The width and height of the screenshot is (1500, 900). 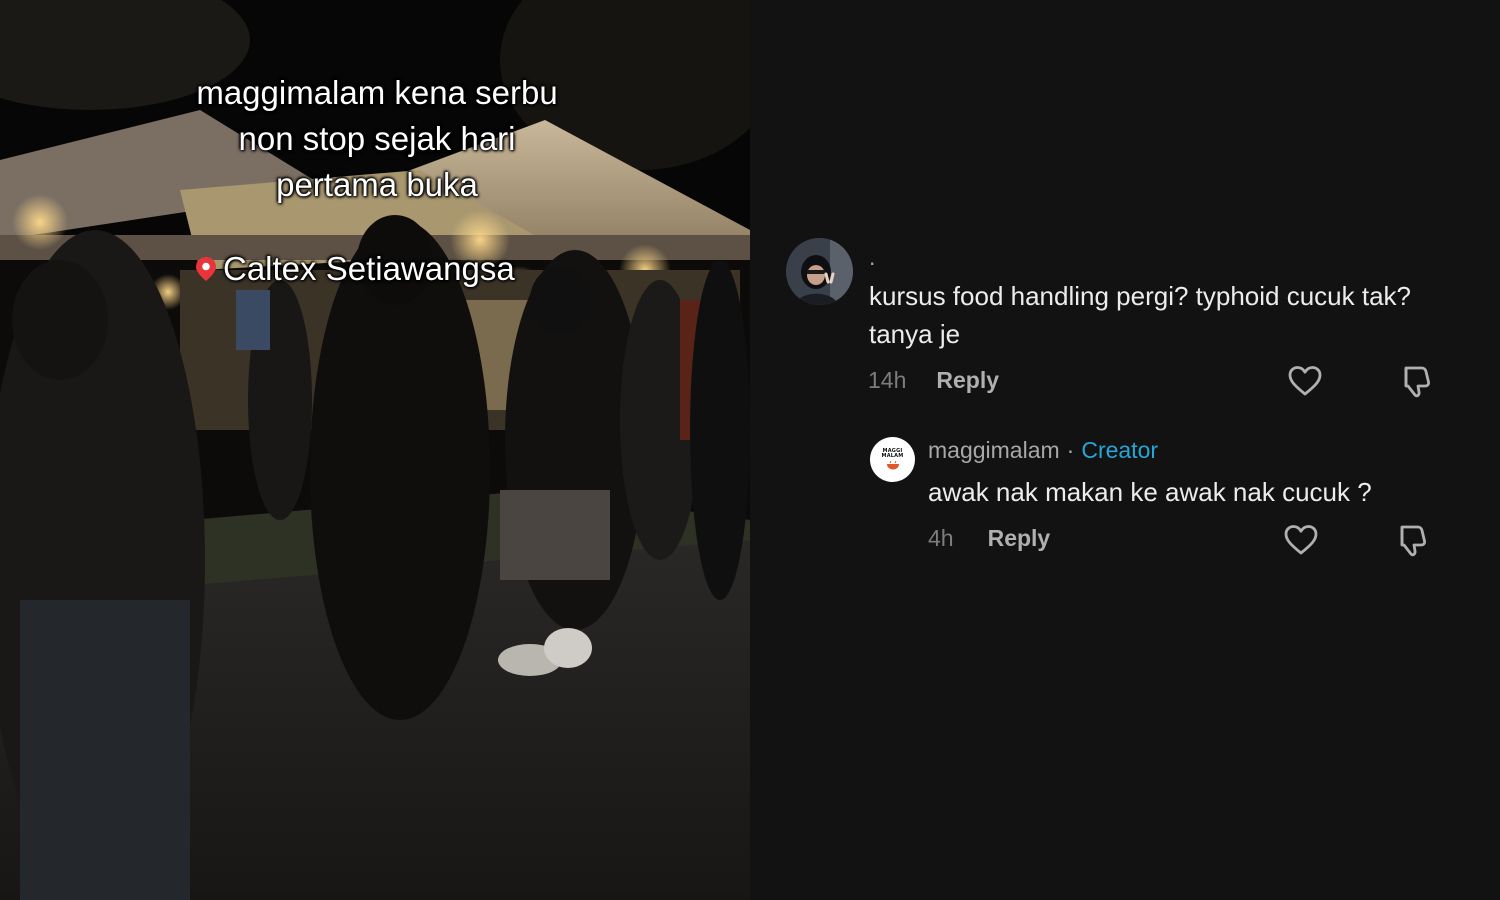 What do you see at coordinates (892, 465) in the screenshot?
I see `bowl-icon` at bounding box center [892, 465].